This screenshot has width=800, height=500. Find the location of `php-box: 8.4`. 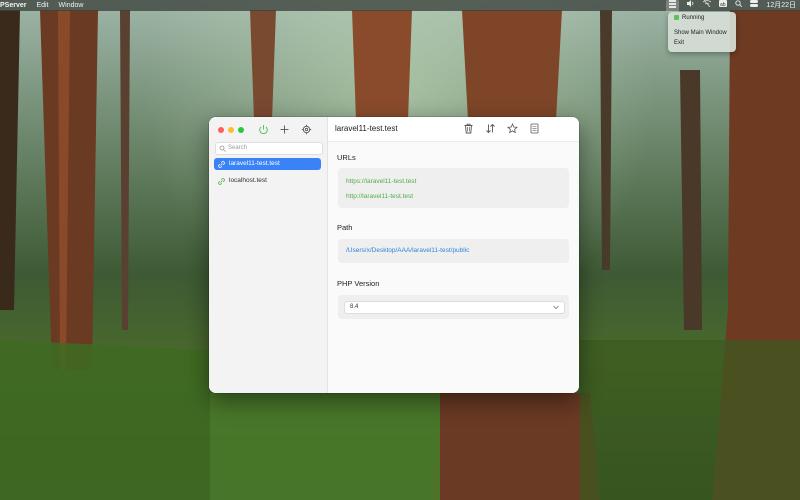

php-box: 8.4 is located at coordinates (453, 307).